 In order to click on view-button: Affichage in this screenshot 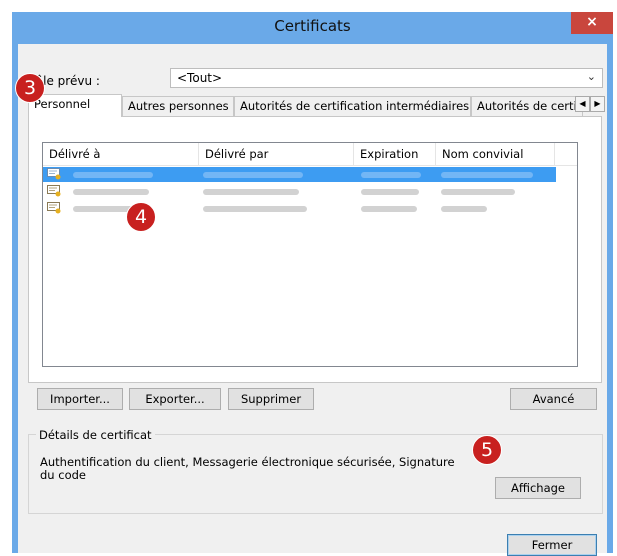, I will do `click(538, 488)`.